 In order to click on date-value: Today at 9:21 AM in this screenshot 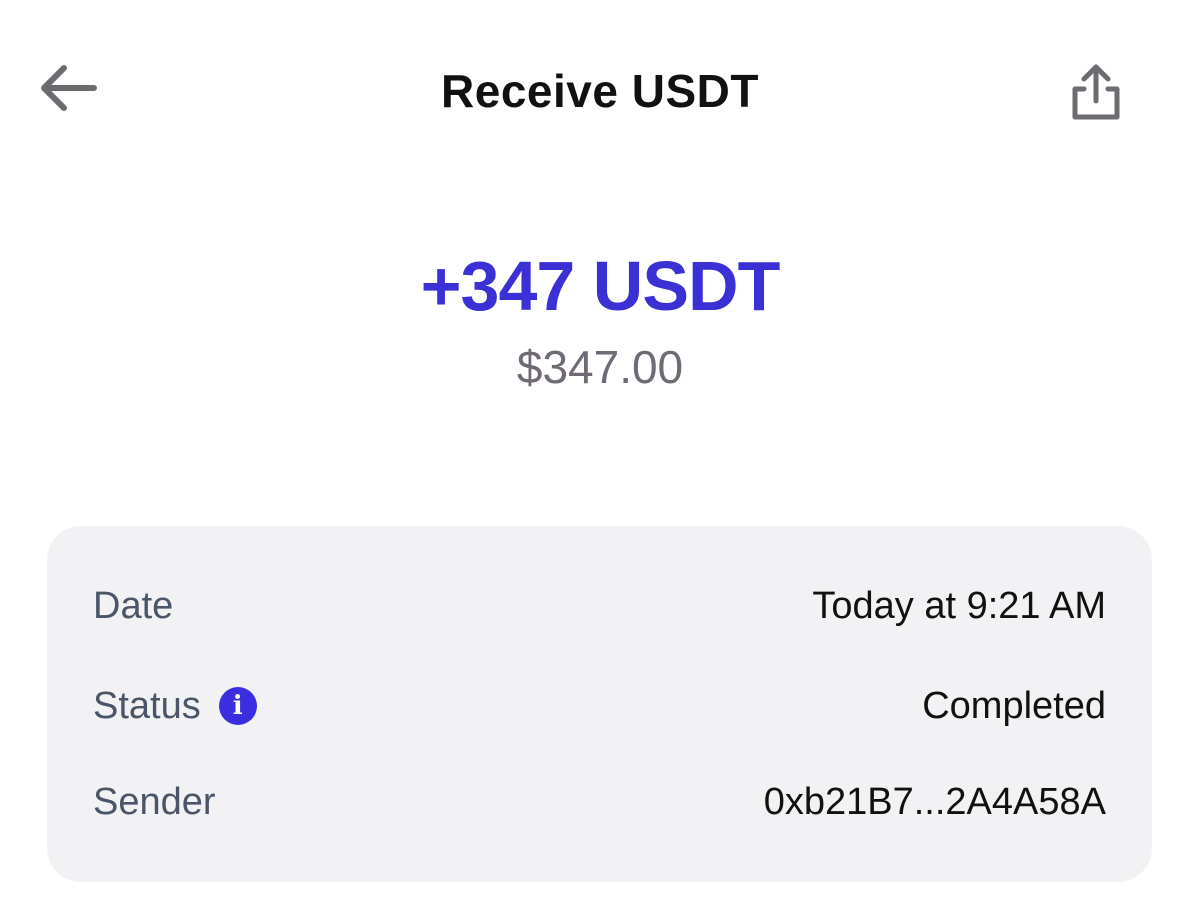, I will do `click(959, 605)`.